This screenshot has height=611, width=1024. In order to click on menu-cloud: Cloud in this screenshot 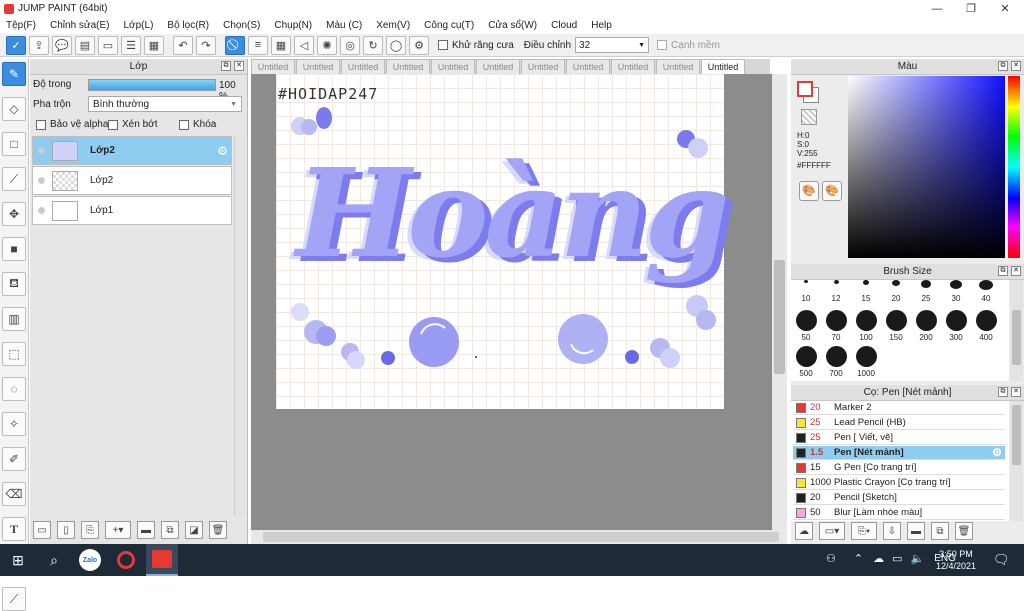, I will do `click(564, 25)`.